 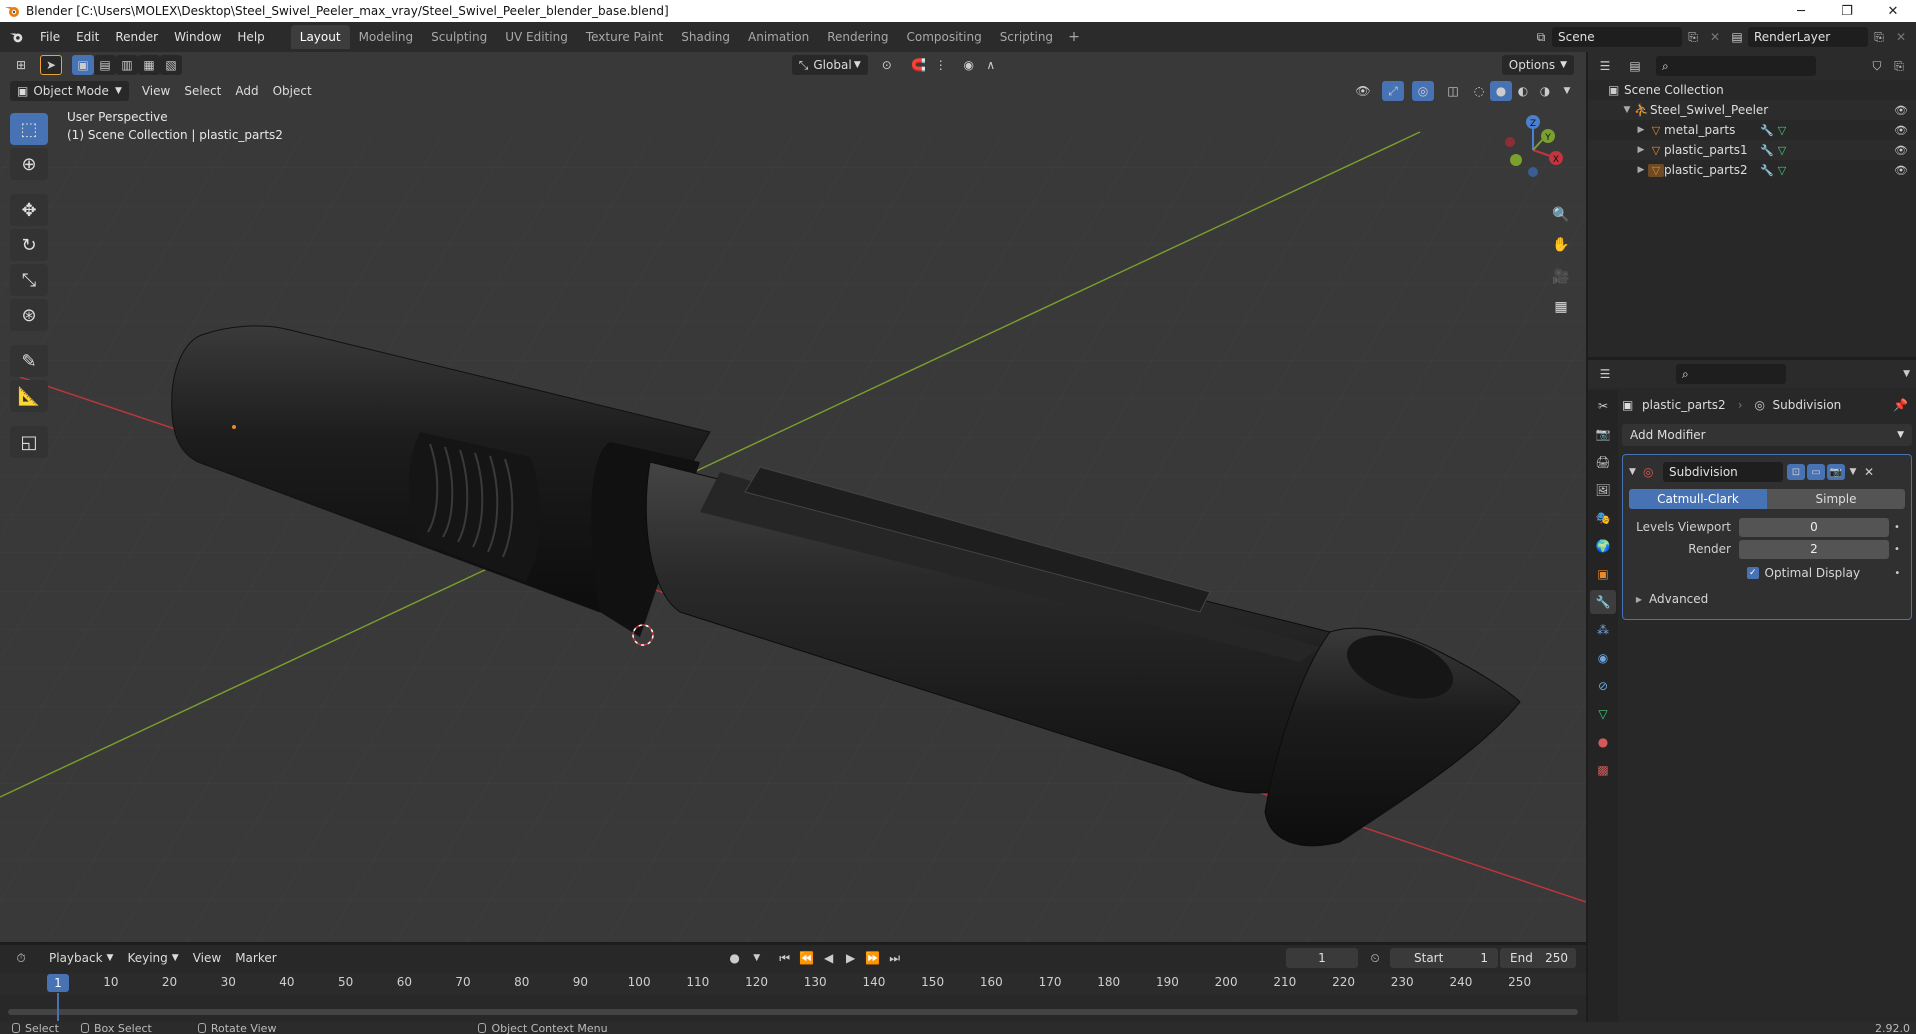 What do you see at coordinates (1617, 37) in the screenshot?
I see `scene-name-field: Scene` at bounding box center [1617, 37].